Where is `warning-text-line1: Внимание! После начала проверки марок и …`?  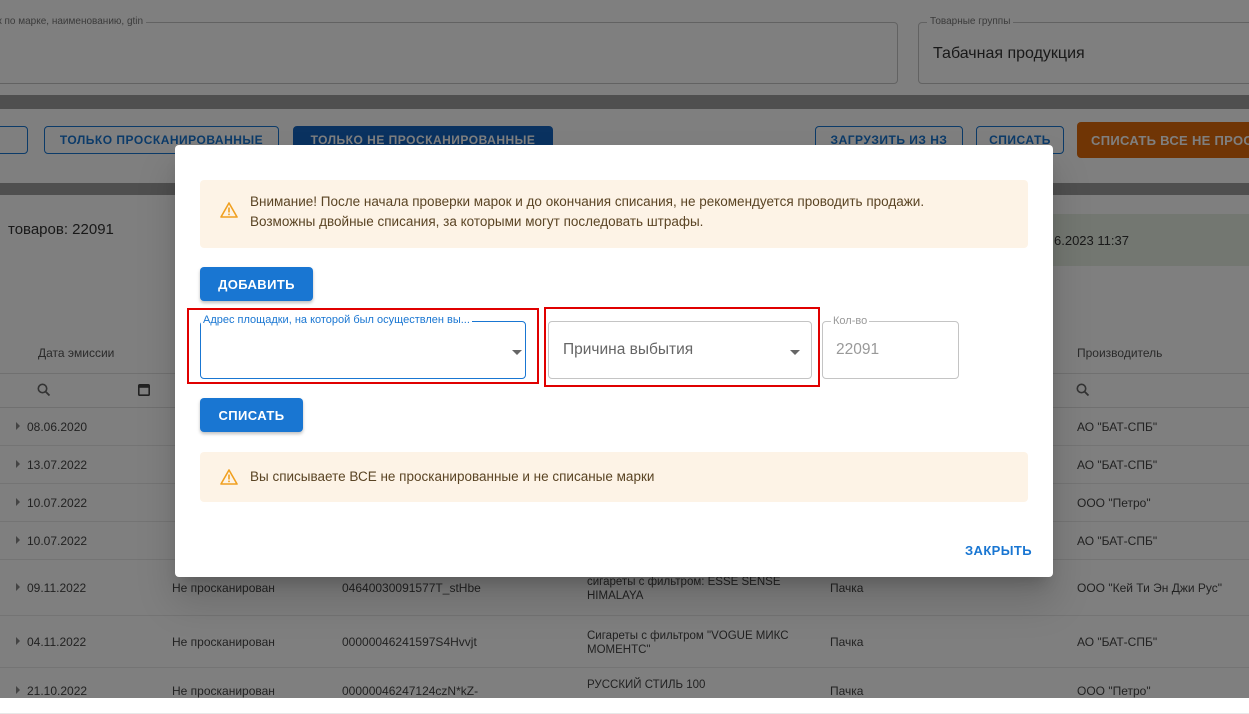
warning-text-line1: Внимание! После начала проверки марок и … is located at coordinates (587, 201).